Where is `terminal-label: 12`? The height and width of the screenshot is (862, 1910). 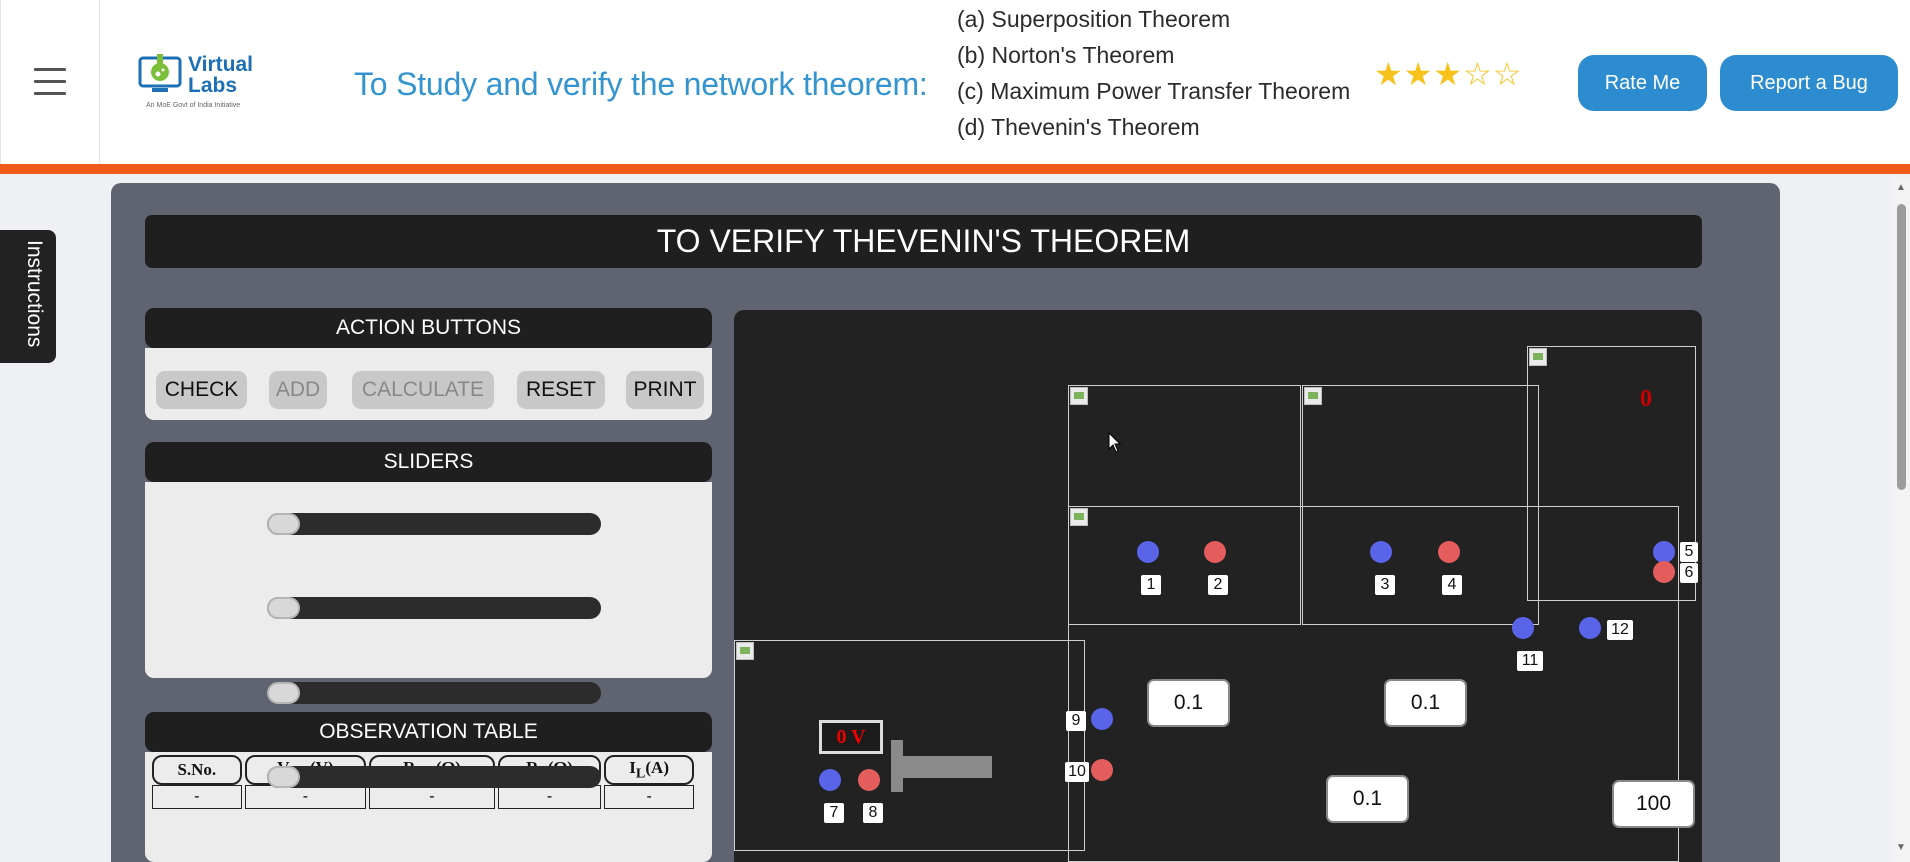
terminal-label: 12 is located at coordinates (1620, 630).